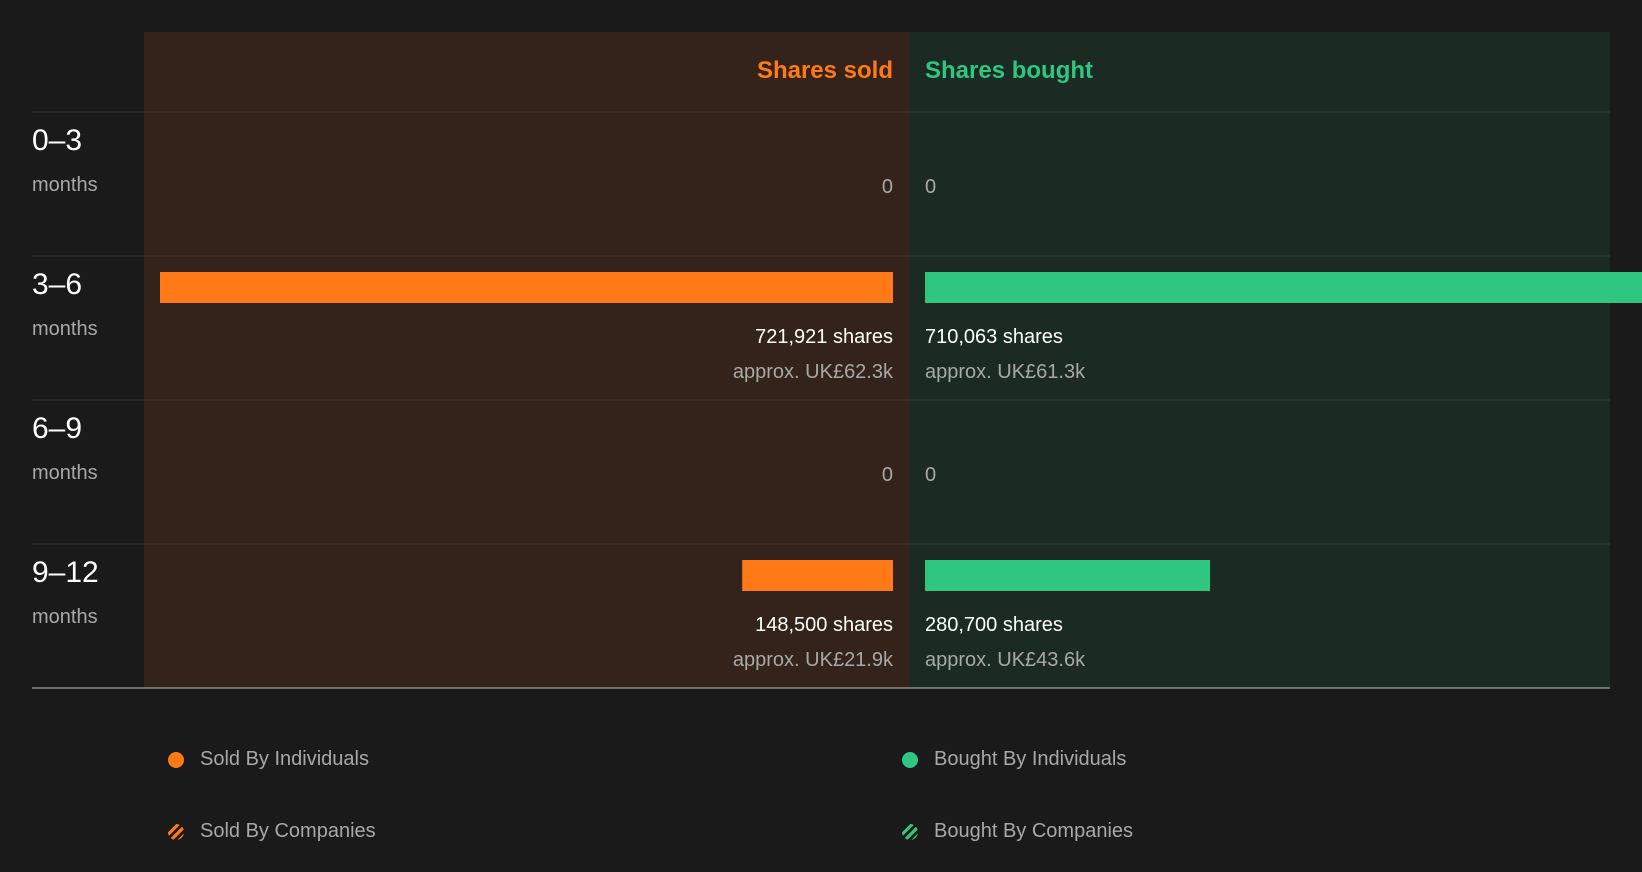 This screenshot has height=872, width=1642. What do you see at coordinates (1005, 660) in the screenshot?
I see `bought-value-label: approx. UK£43.6k` at bounding box center [1005, 660].